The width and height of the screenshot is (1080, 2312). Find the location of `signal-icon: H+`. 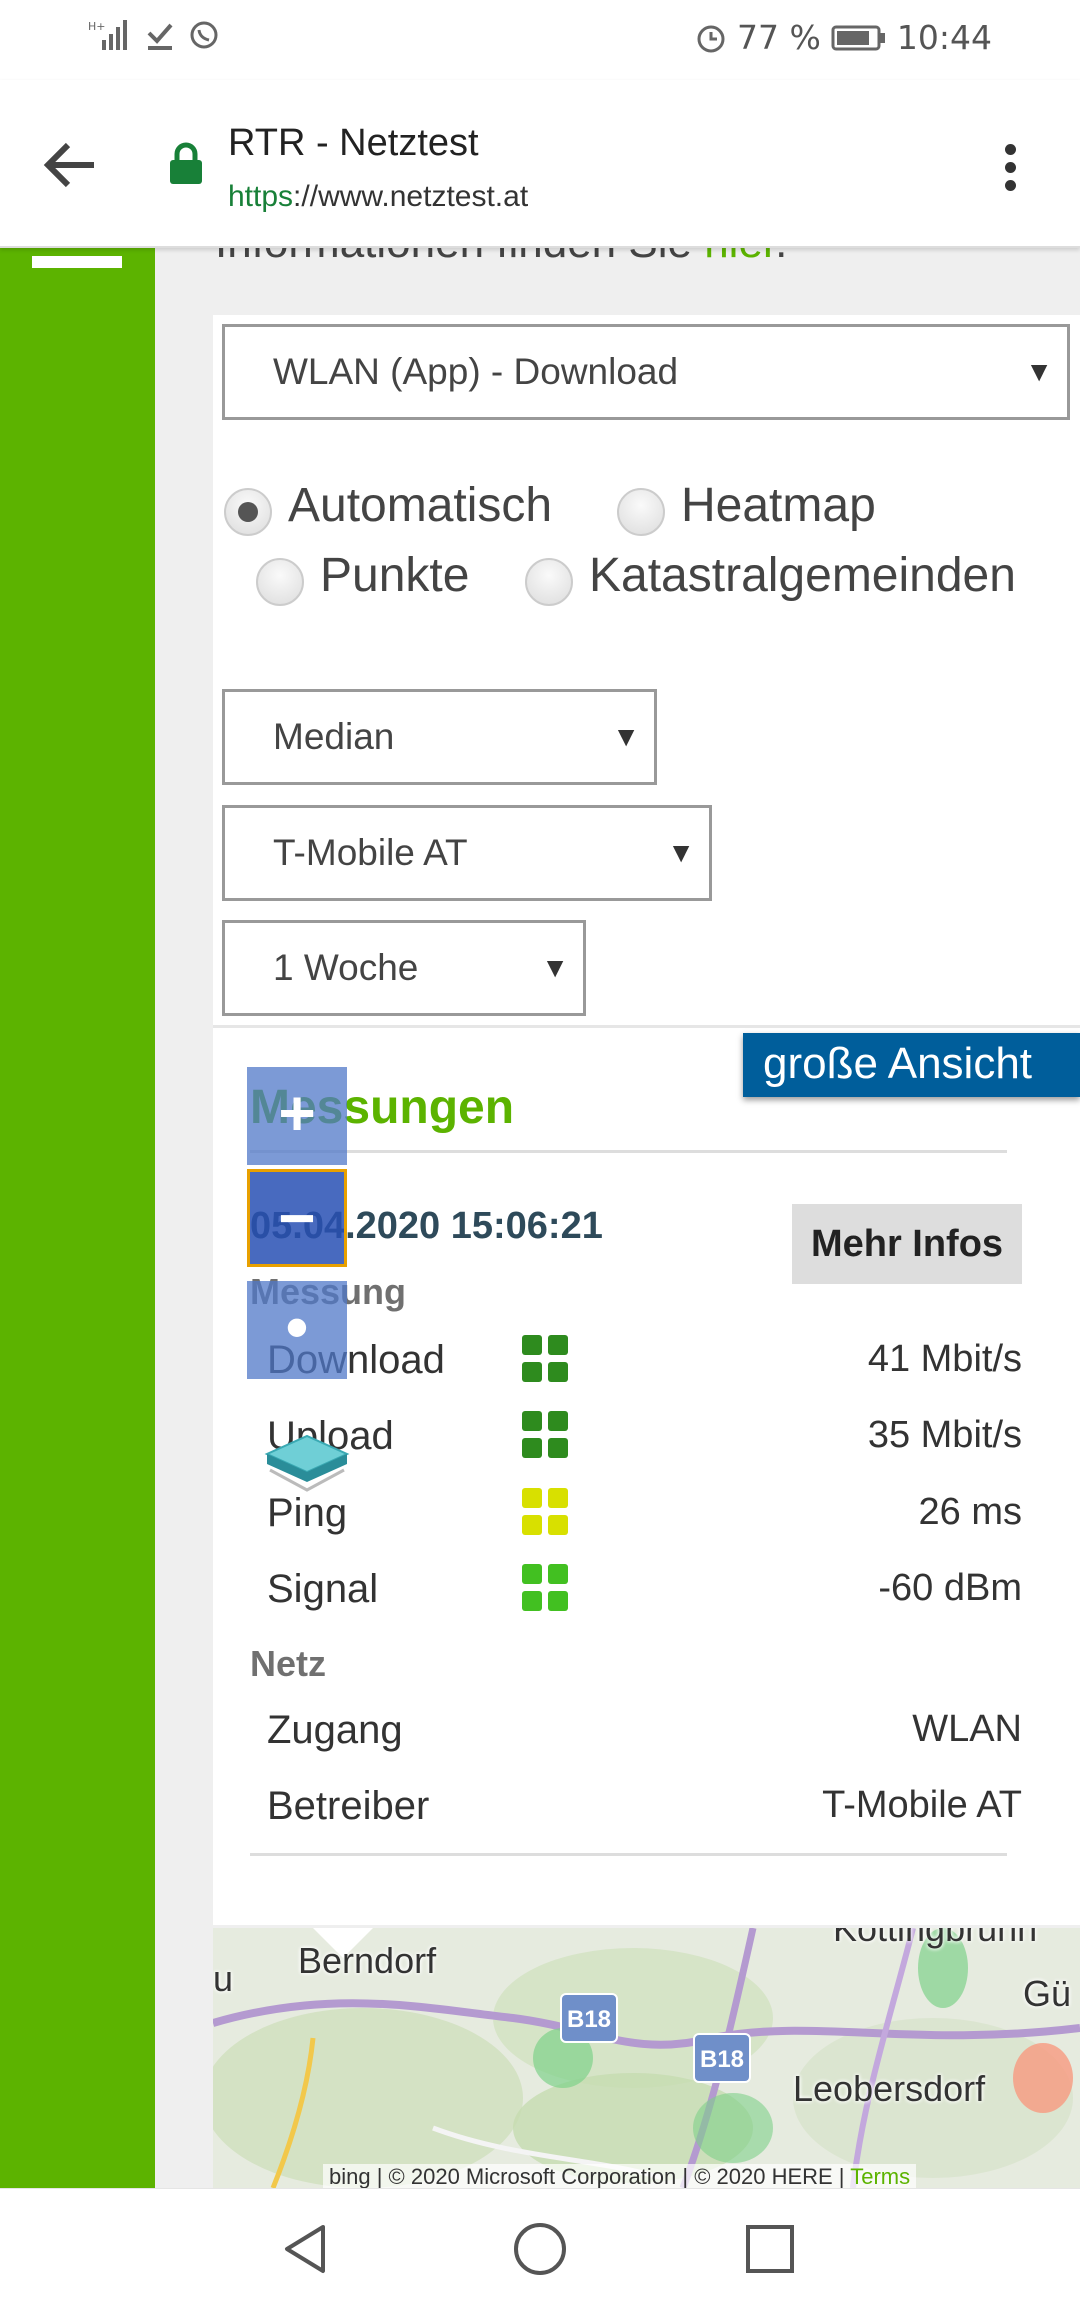

signal-icon: H+ is located at coordinates (107, 35).